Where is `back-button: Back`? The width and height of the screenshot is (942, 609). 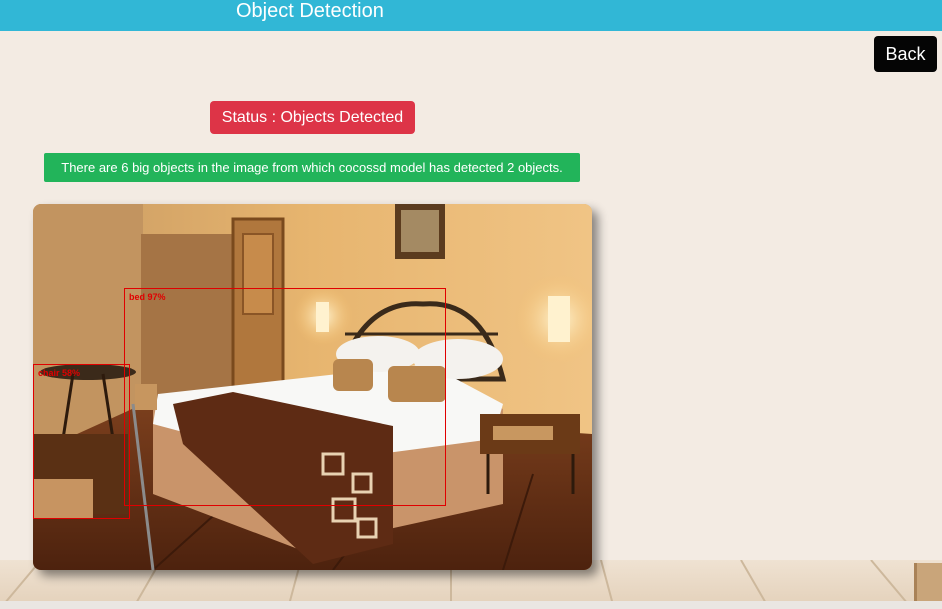
back-button: Back is located at coordinates (905, 54).